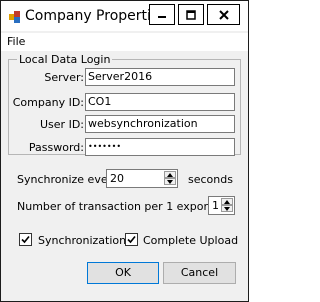 Image resolution: width=320 pixels, height=302 pixels. I want to click on complete-upload-checkbox, so click(131, 239).